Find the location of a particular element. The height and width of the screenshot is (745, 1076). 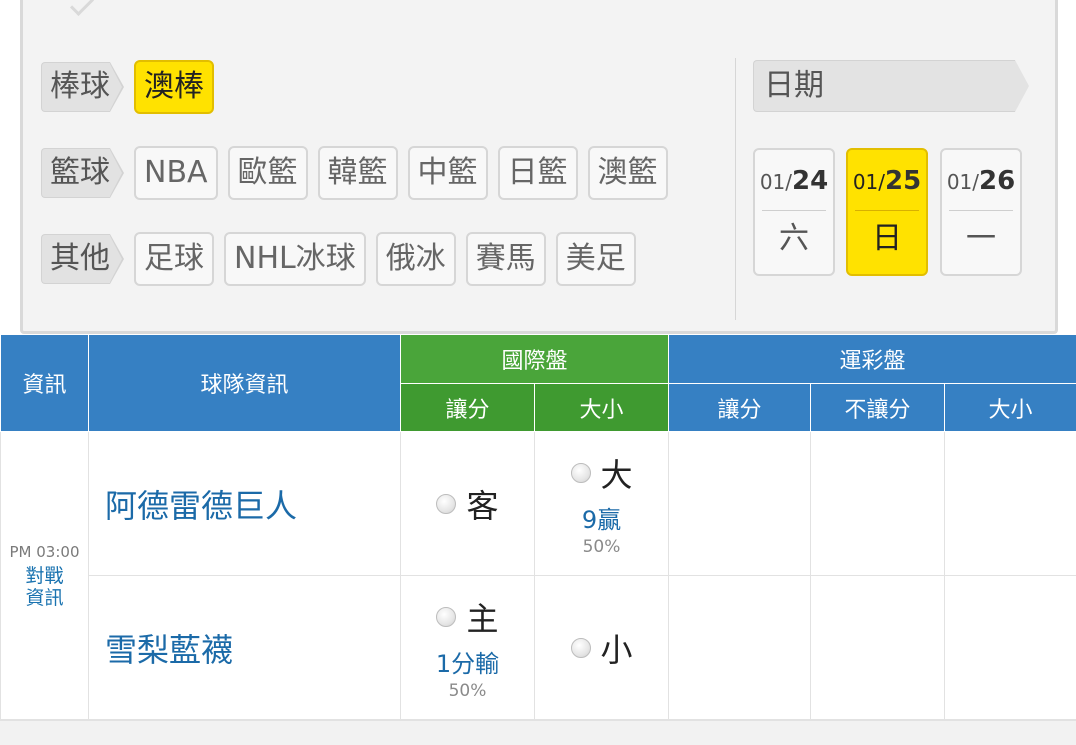

other-row: 其他 足球 NHL冰球 俄冰 賽馬 美足 is located at coordinates (343, 259).